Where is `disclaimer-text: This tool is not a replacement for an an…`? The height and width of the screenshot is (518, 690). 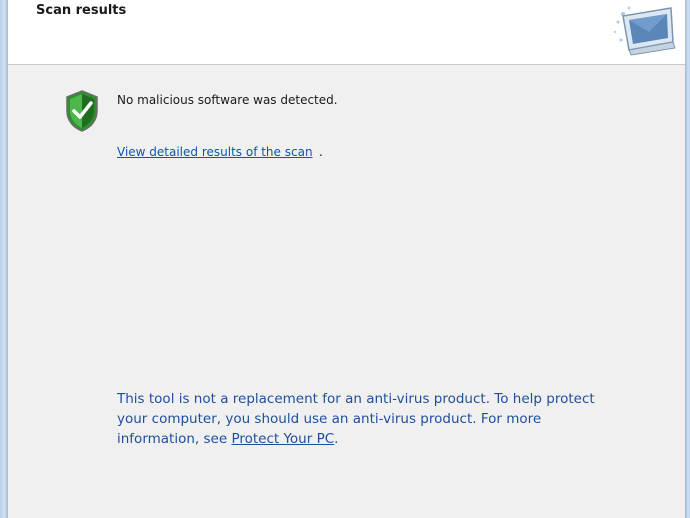
disclaimer-text: This tool is not a replacement for an an… is located at coordinates (356, 419).